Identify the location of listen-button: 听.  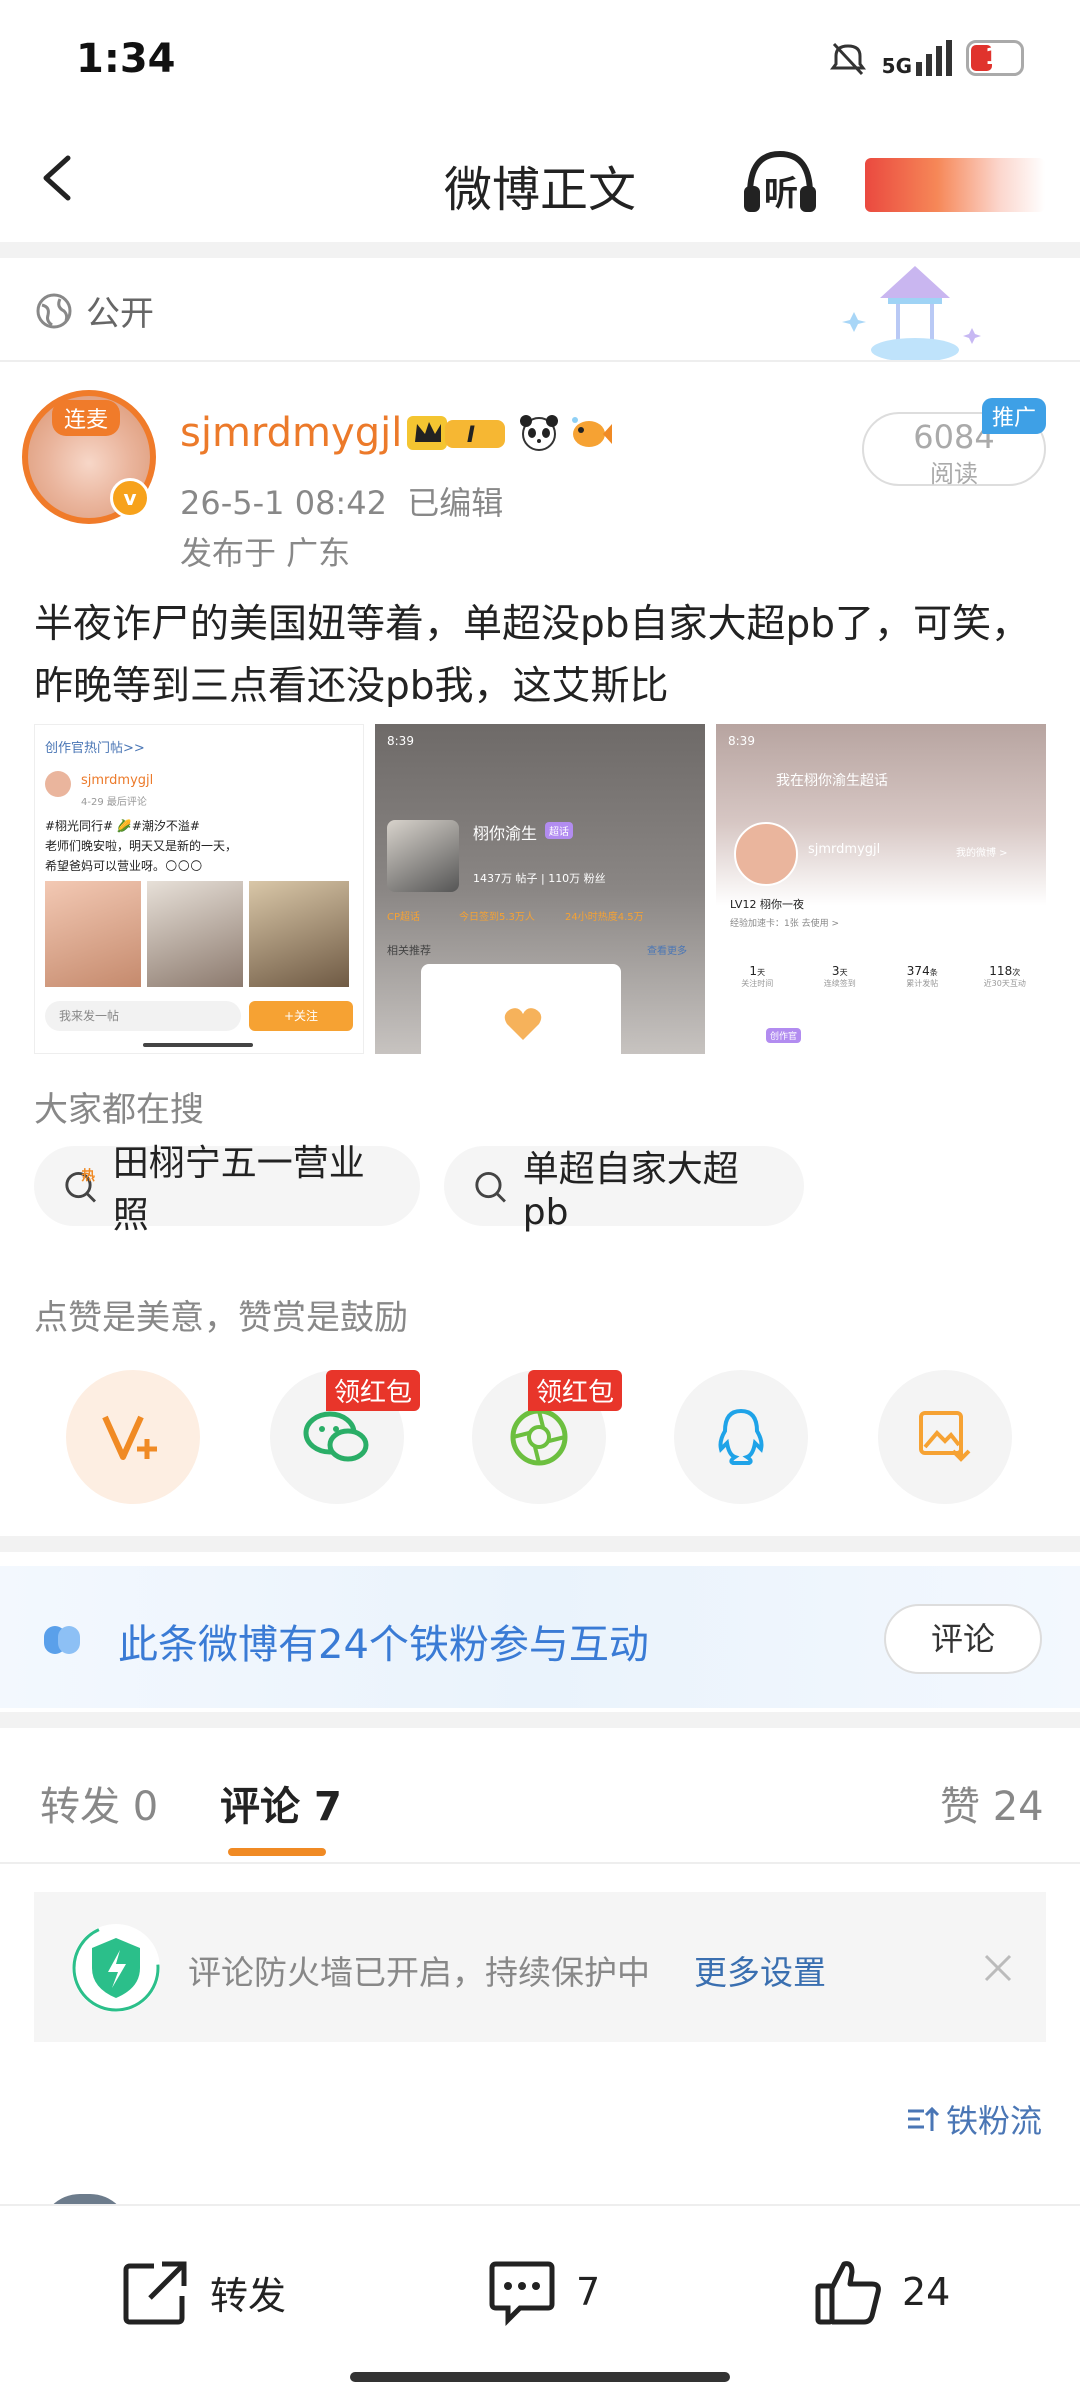
(780, 181).